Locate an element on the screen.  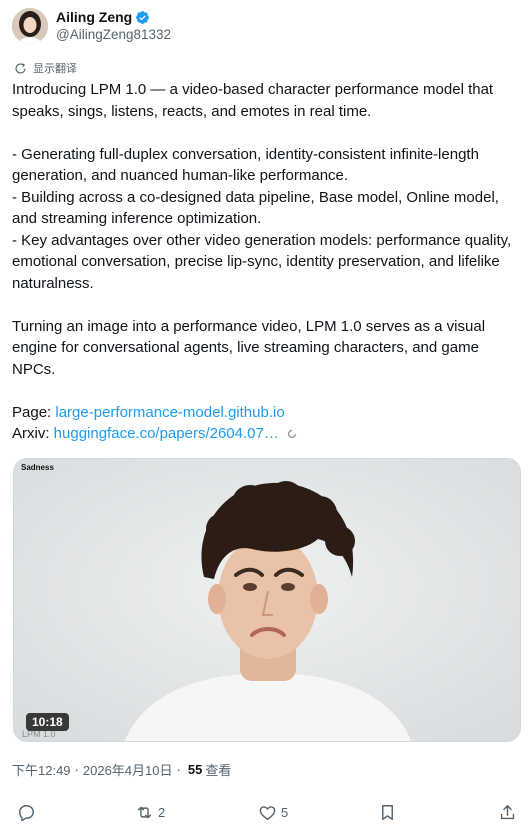
page-line: Page: large-performance-model.github.io is located at coordinates (148, 412).